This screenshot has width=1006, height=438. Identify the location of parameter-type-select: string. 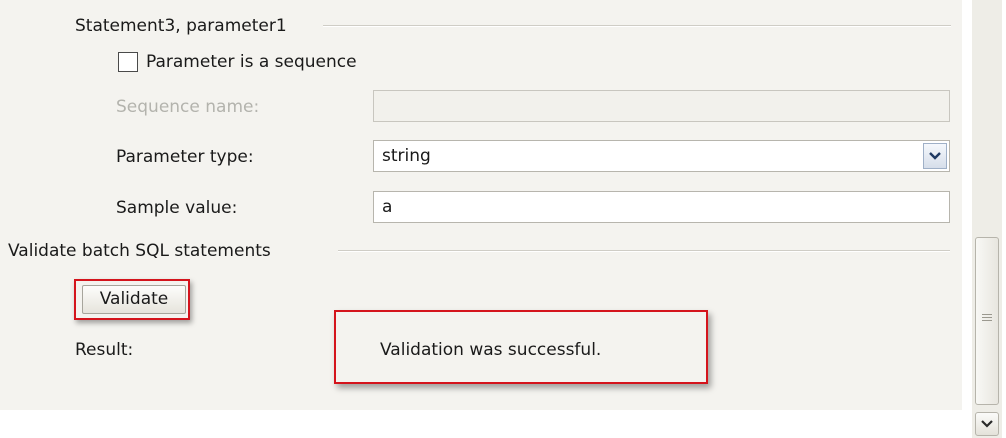
(661, 156).